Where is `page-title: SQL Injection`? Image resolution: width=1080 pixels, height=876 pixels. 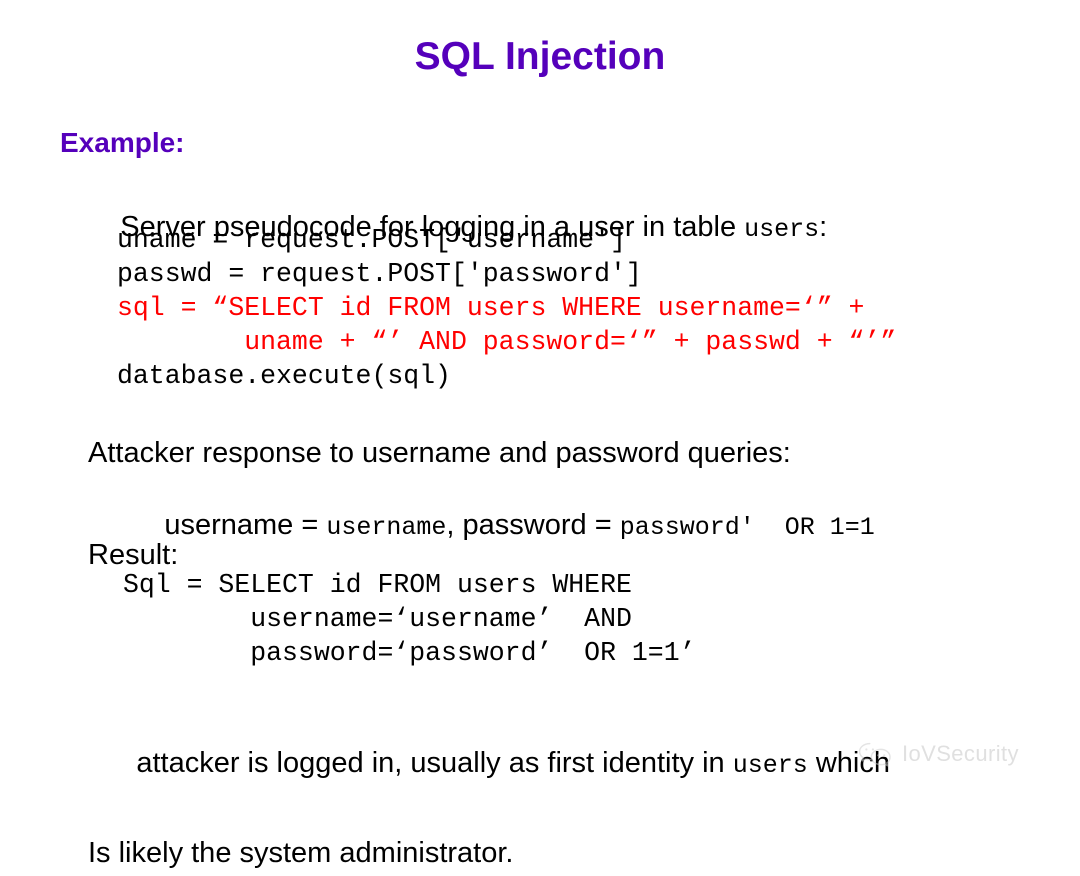
page-title: SQL Injection is located at coordinates (540, 56).